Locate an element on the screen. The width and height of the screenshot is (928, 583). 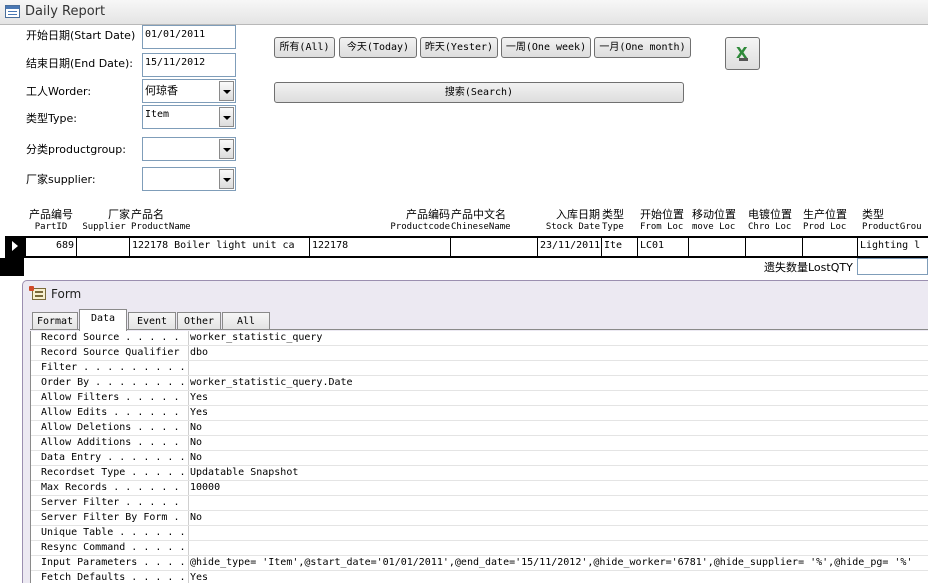
tab-divider is located at coordinates (479, 329).